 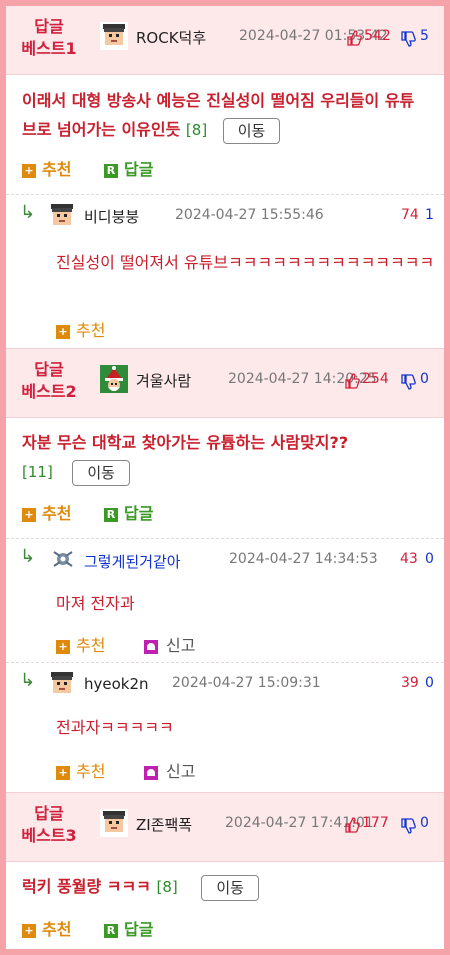 I want to click on reply-content: 자분 무슨 대학교 찾아가는 유튭하는 사람맞지?? [11] 이동, so click(x=222, y=457).